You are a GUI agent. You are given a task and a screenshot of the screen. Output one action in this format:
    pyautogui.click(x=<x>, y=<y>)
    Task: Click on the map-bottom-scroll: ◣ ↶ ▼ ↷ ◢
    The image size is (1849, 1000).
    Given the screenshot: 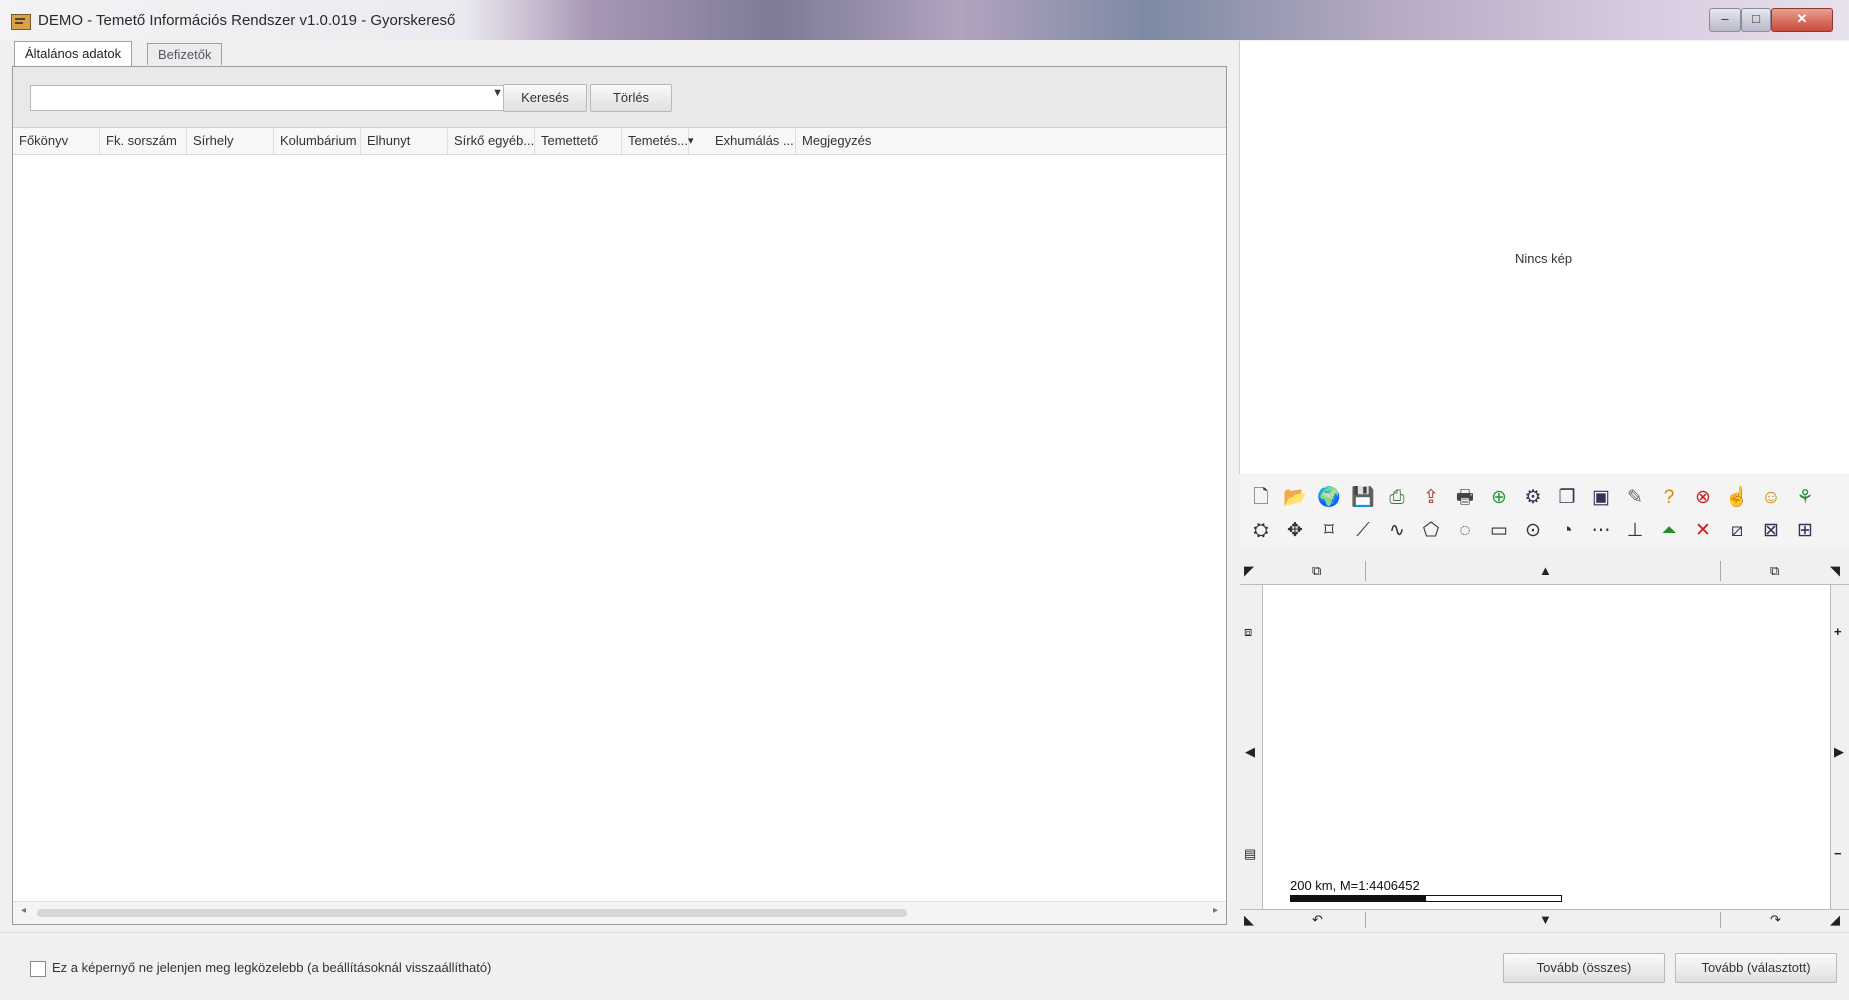 What is the action you would take?
    pyautogui.click(x=1544, y=919)
    